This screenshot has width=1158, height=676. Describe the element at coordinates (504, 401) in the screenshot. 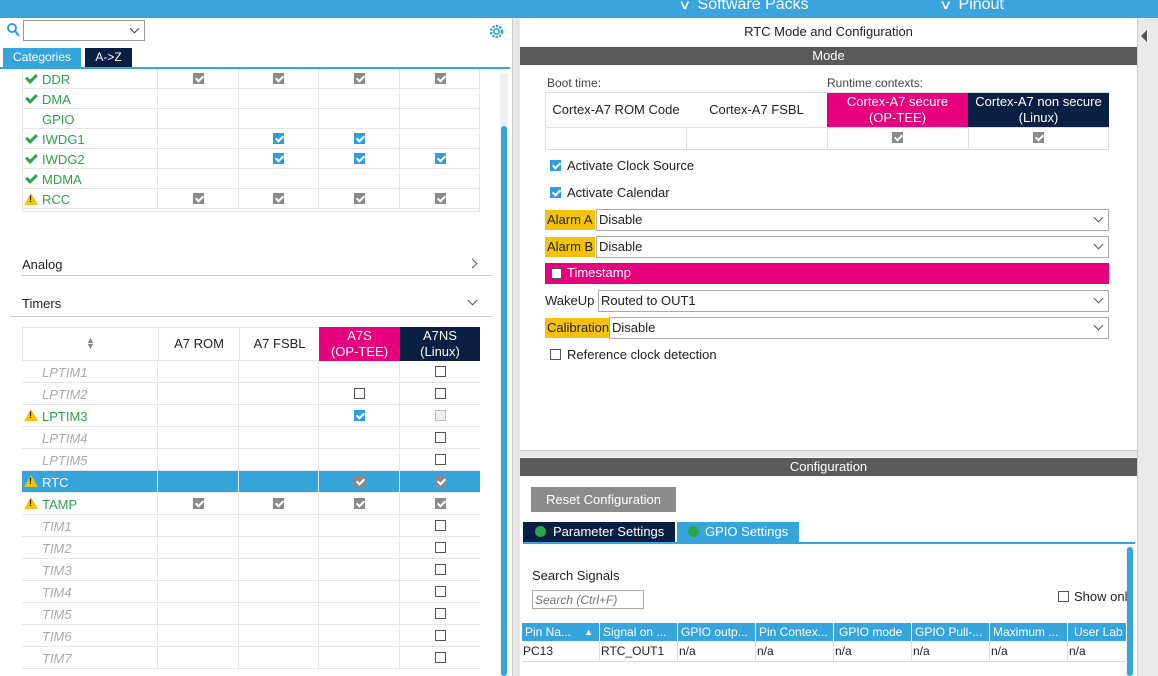

I see `left-scrollbar-thumb` at that location.